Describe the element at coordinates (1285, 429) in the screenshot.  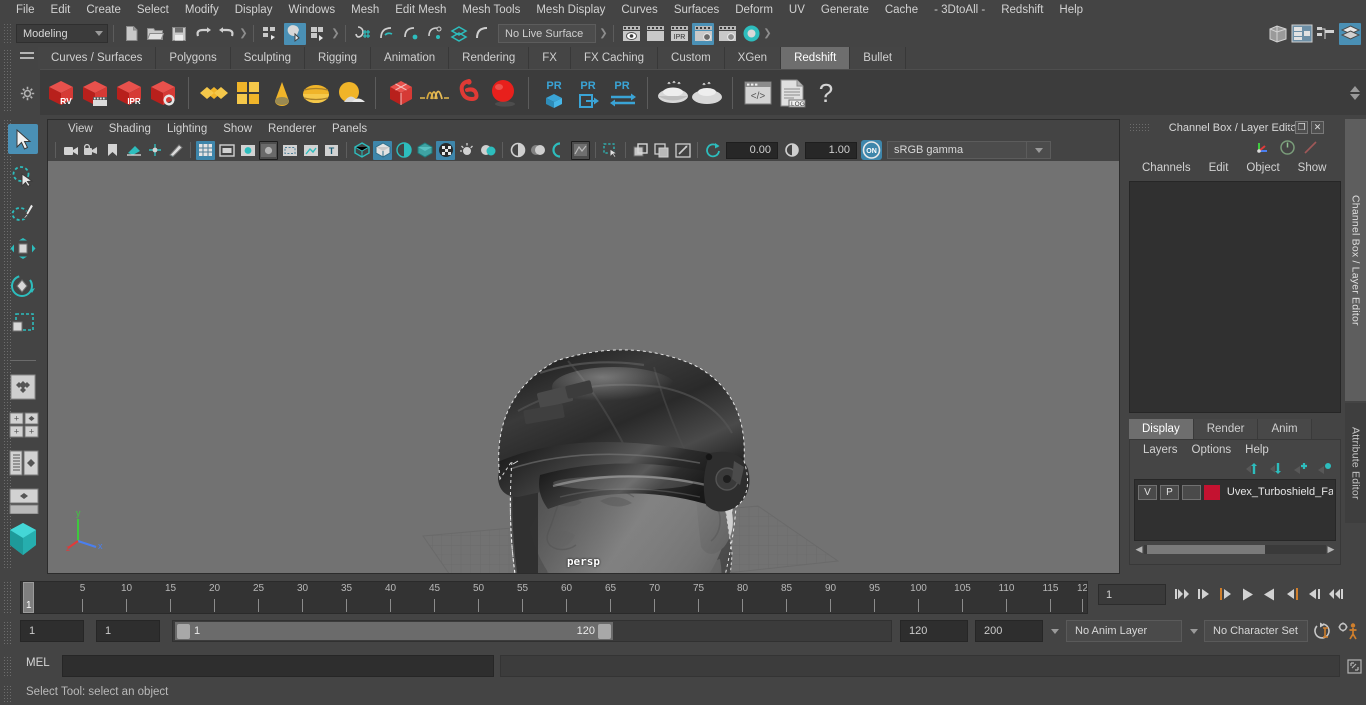
I see `layer-tab-anim: Anim` at that location.